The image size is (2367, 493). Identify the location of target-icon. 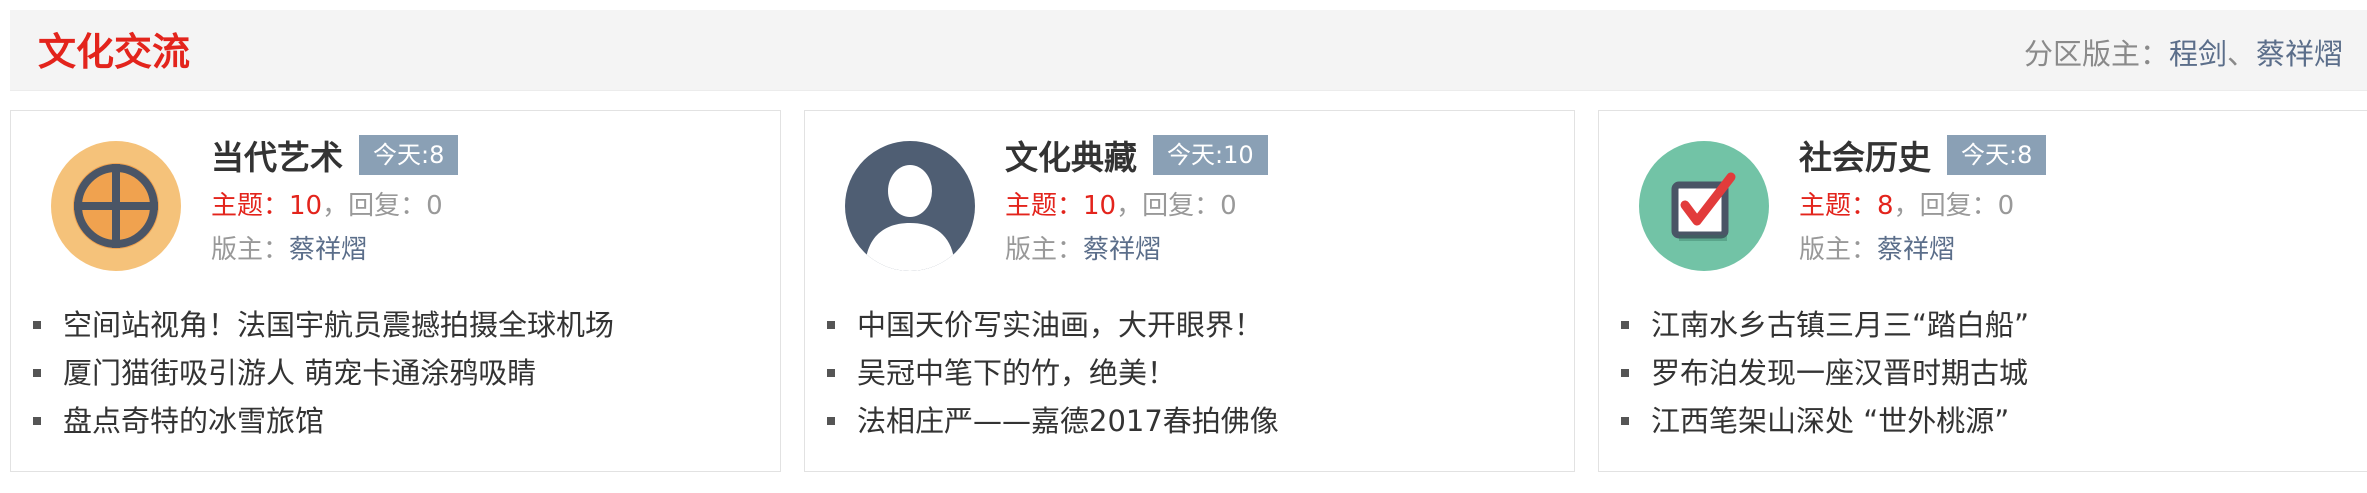
(116, 206).